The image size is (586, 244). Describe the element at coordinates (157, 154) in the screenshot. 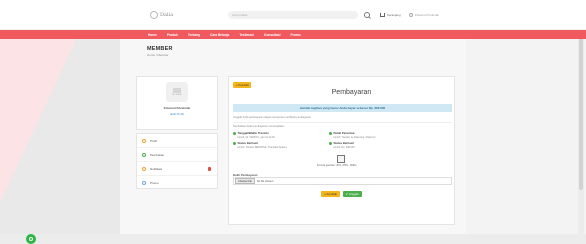

I see `menu-item-label: Pembelian` at that location.